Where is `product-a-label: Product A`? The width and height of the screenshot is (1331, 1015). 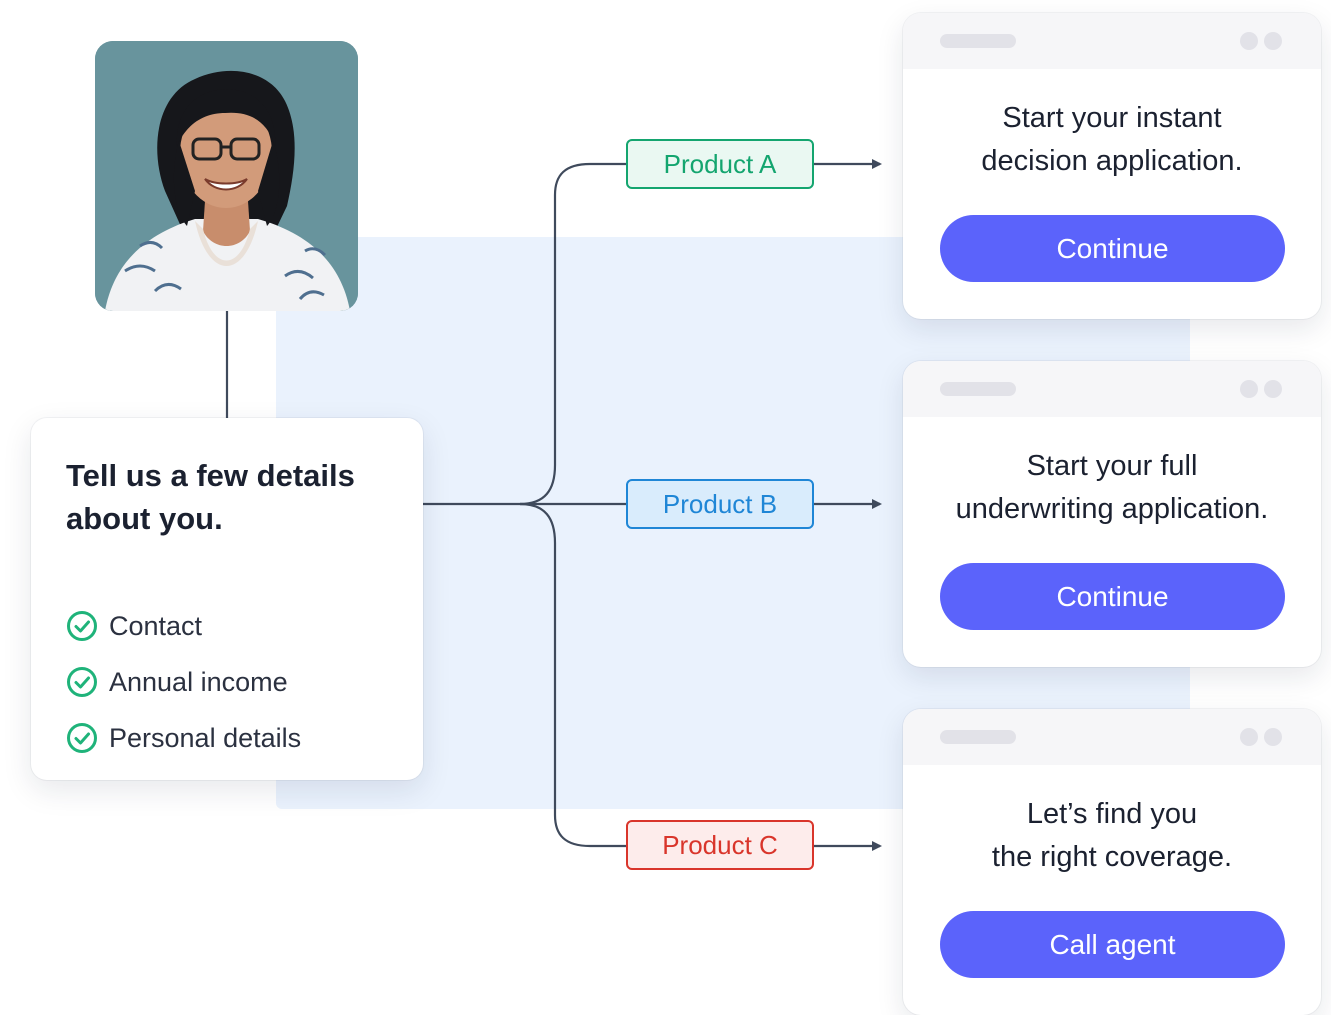 product-a-label: Product A is located at coordinates (720, 163).